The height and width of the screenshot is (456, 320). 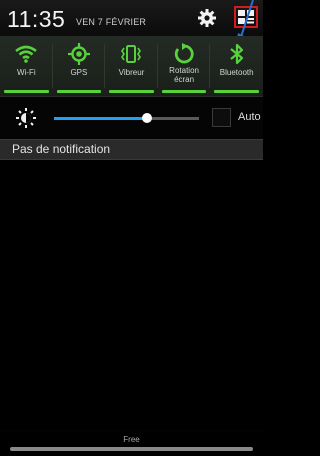 What do you see at coordinates (236, 54) in the screenshot?
I see `bluetooth-icon` at bounding box center [236, 54].